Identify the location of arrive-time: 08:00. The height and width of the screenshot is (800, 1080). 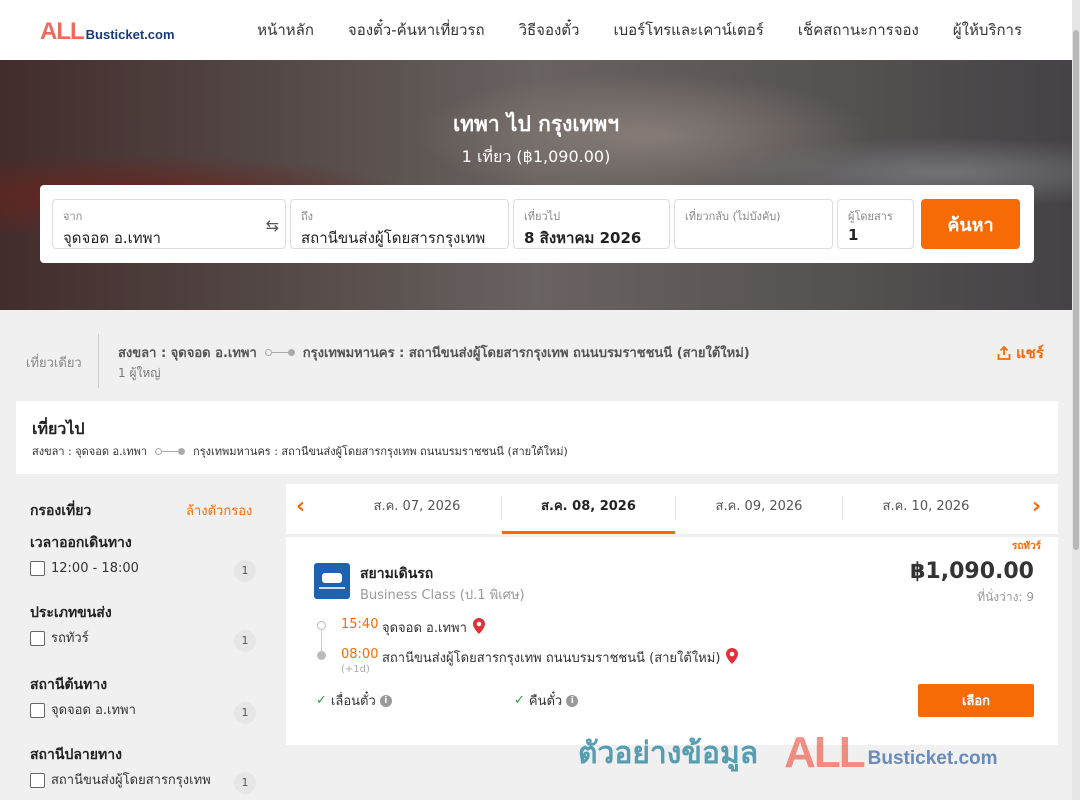
(360, 654).